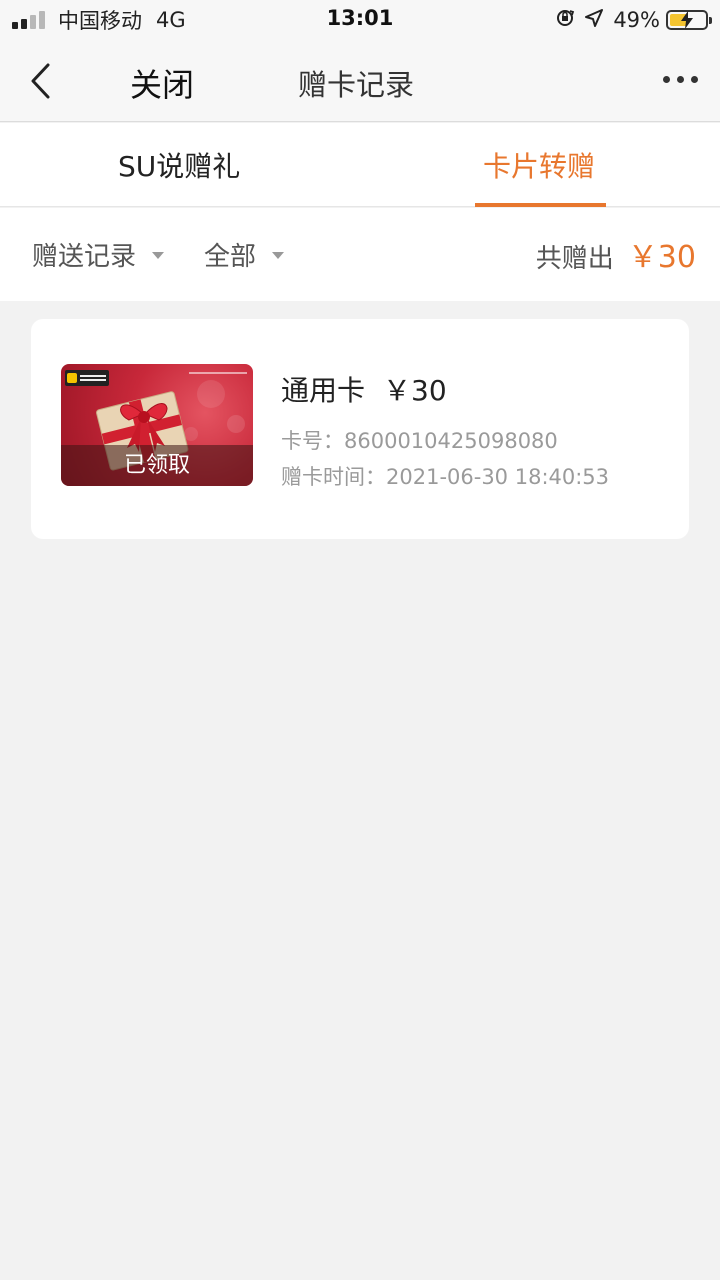 This screenshot has width=720, height=1280. Describe the element at coordinates (84, 257) in the screenshot. I see `record-type-label: 赠送记录` at that location.